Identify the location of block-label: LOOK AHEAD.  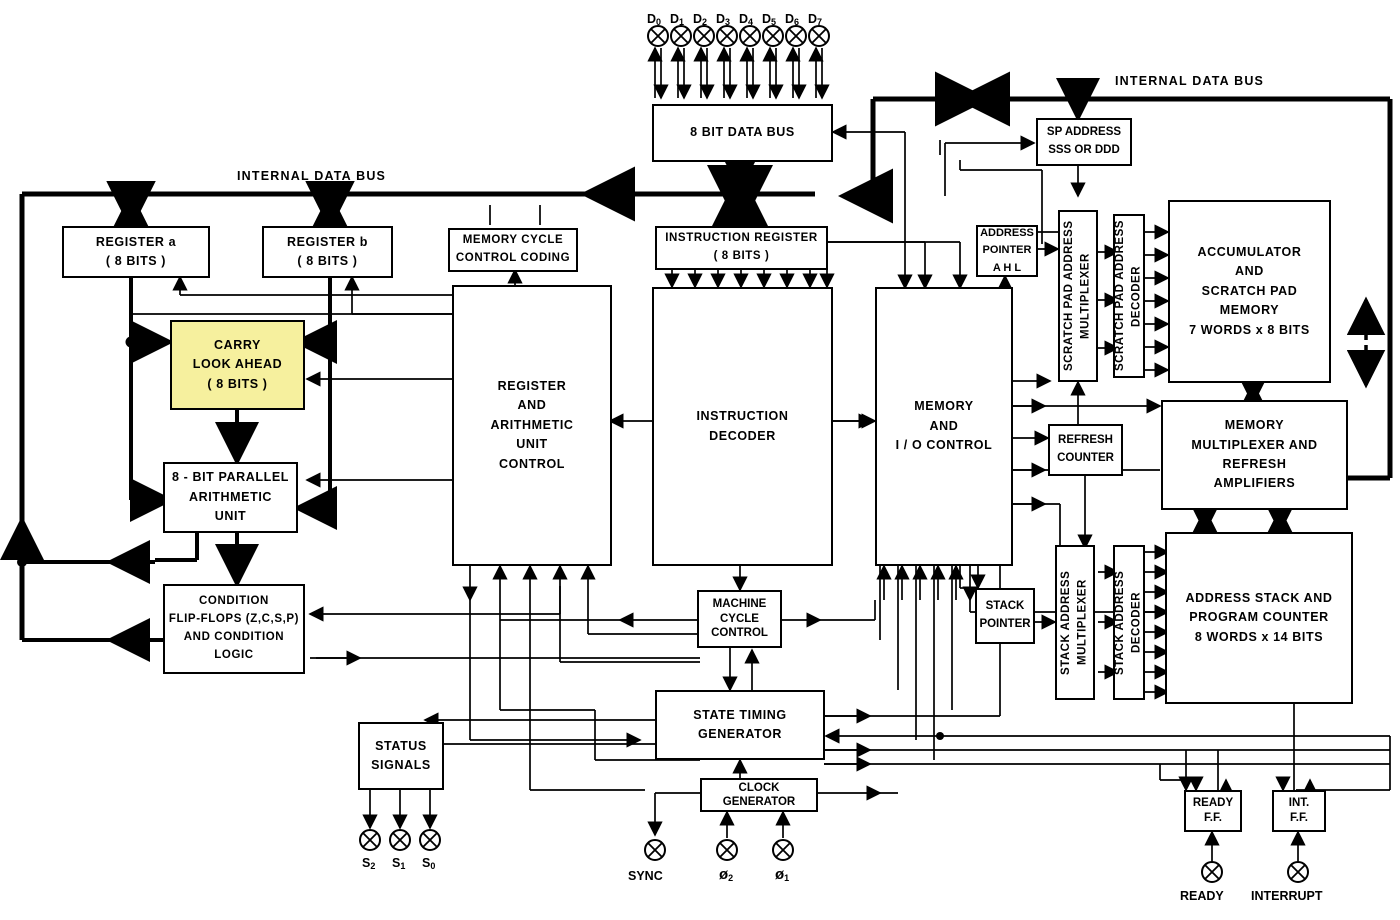
(237, 364).